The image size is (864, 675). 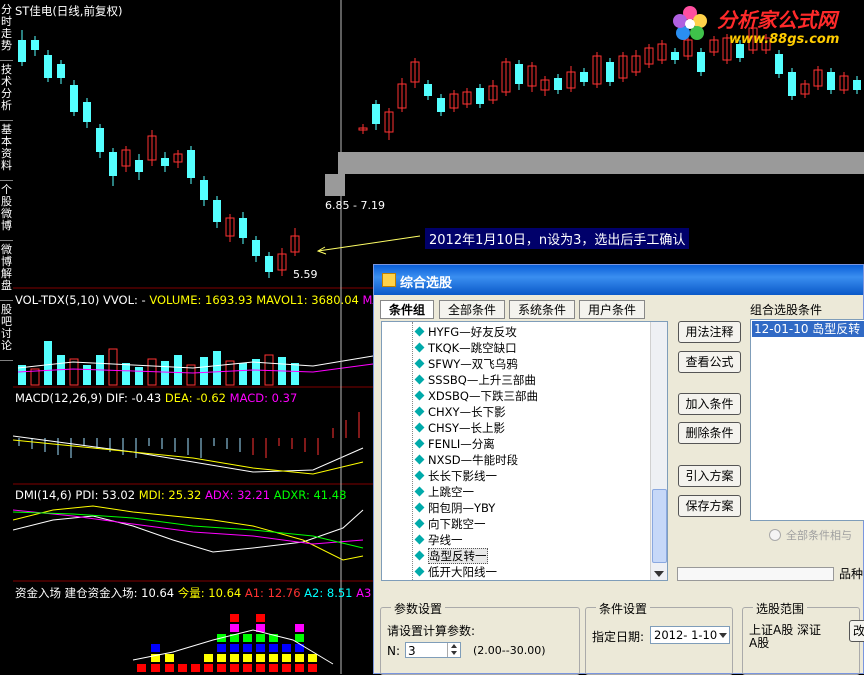 I want to click on spin-up-icon, so click(x=454, y=646).